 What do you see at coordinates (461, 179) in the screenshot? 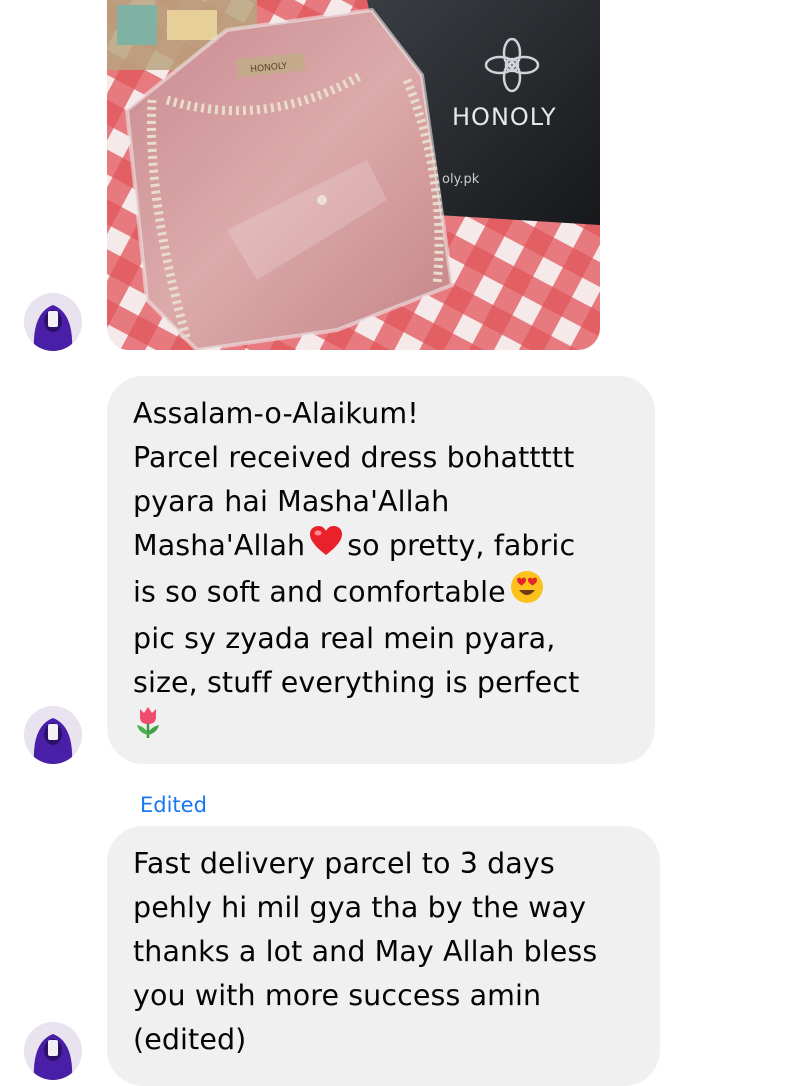
I see `bag-url-text: oly.pk` at bounding box center [461, 179].